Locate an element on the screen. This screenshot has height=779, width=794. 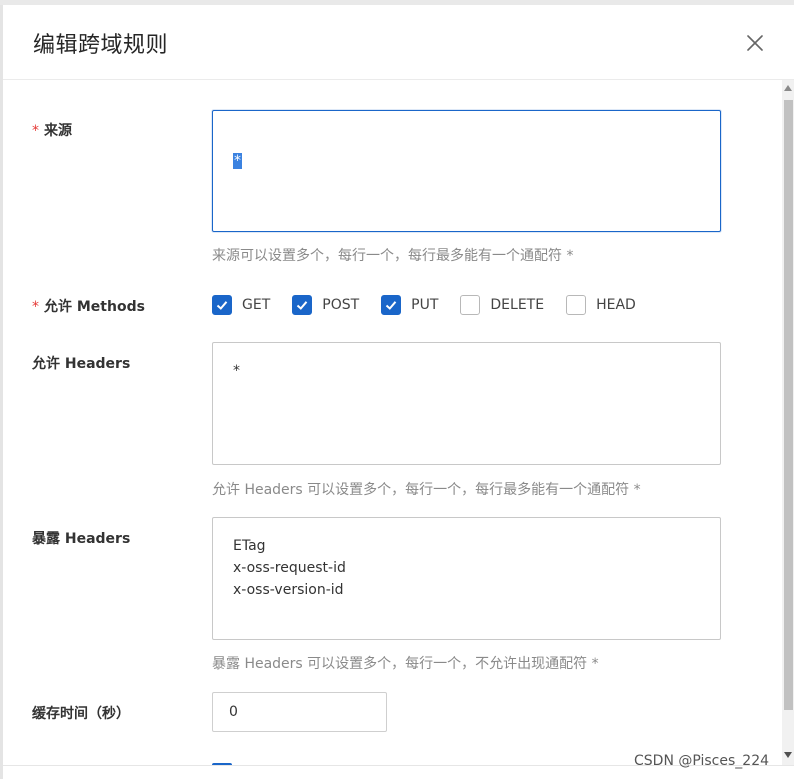
cache-time-input is located at coordinates (299, 712).